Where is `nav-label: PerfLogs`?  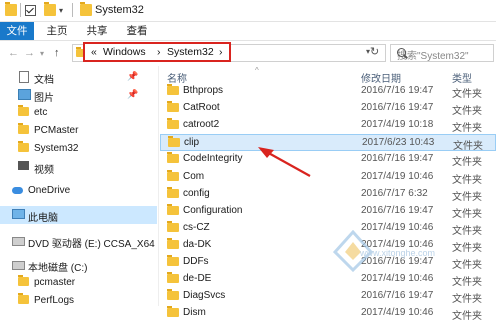 nav-label: PerfLogs is located at coordinates (54, 300).